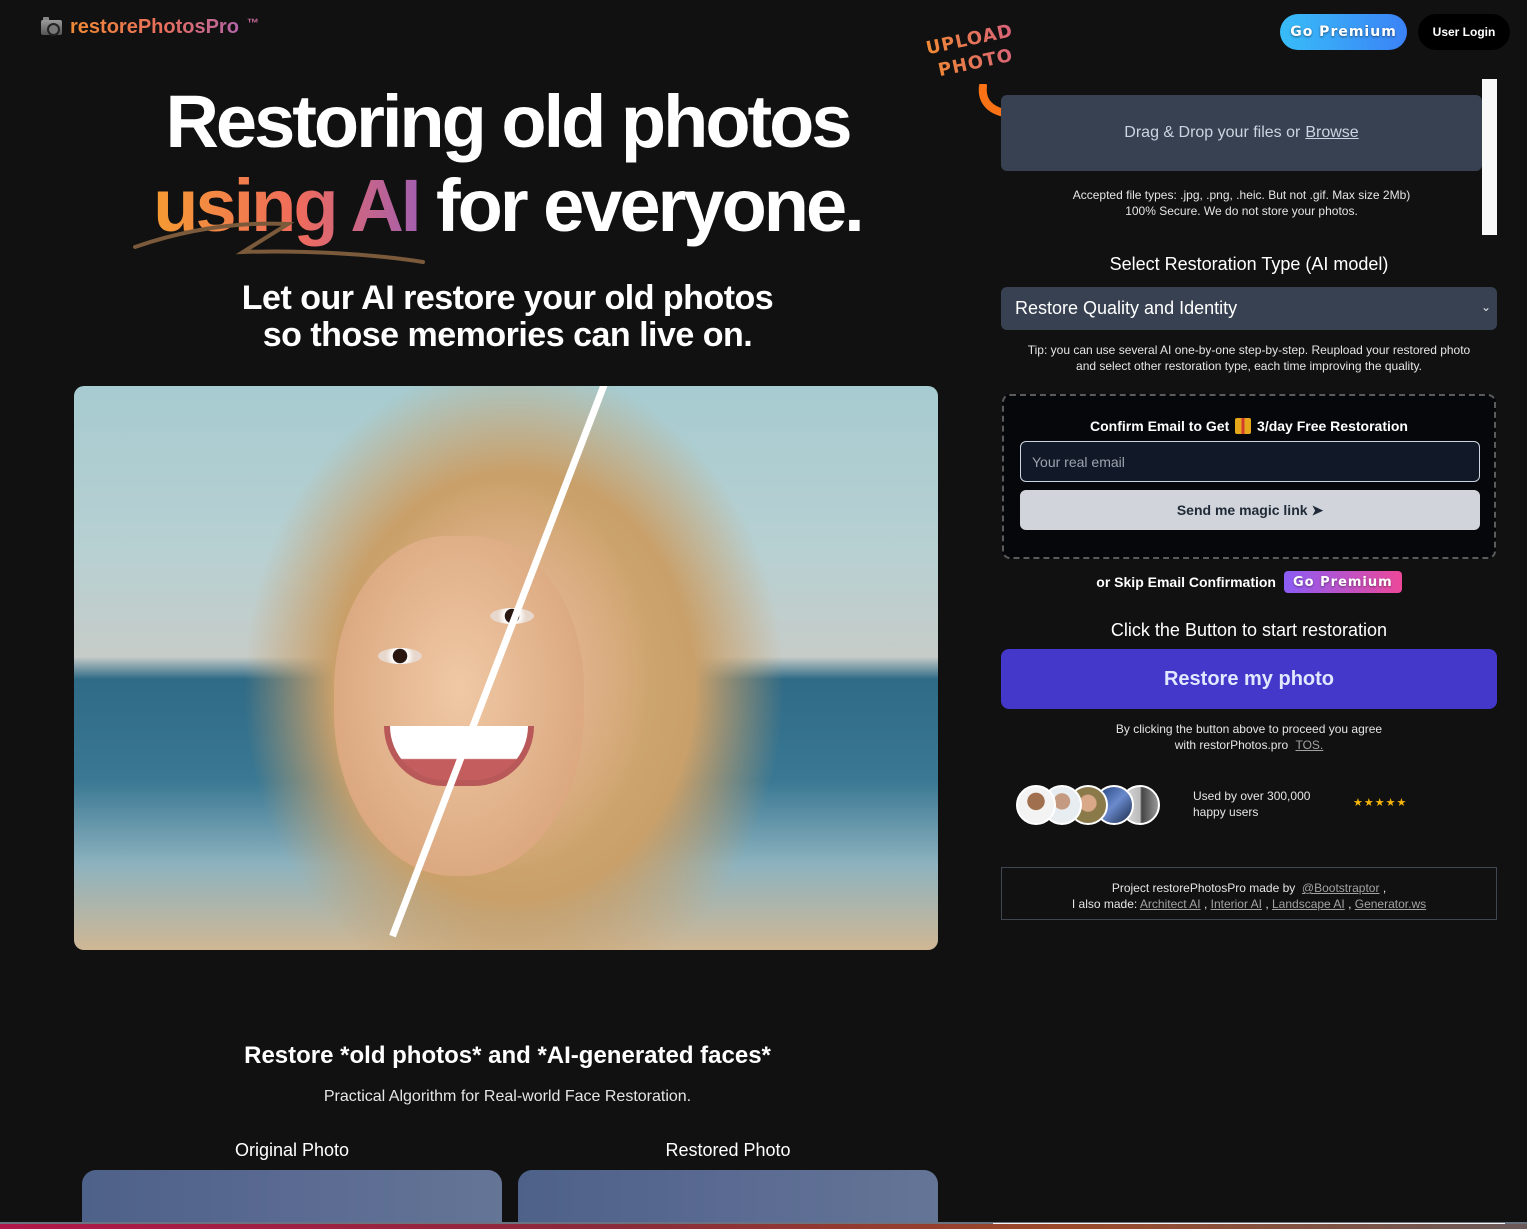 Image resolution: width=1527 pixels, height=1229 pixels. Describe the element at coordinates (1170, 904) in the screenshot. I see `architect-ai-link: Architect AI` at that location.